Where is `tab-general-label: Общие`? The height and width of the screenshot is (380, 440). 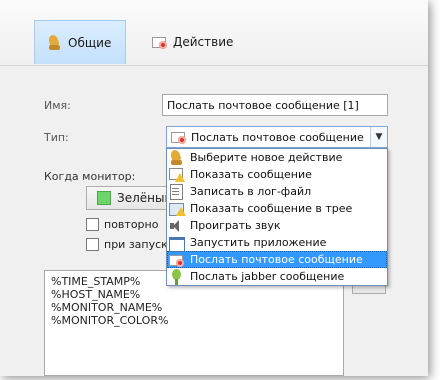
tab-general-label: Общие is located at coordinates (90, 42).